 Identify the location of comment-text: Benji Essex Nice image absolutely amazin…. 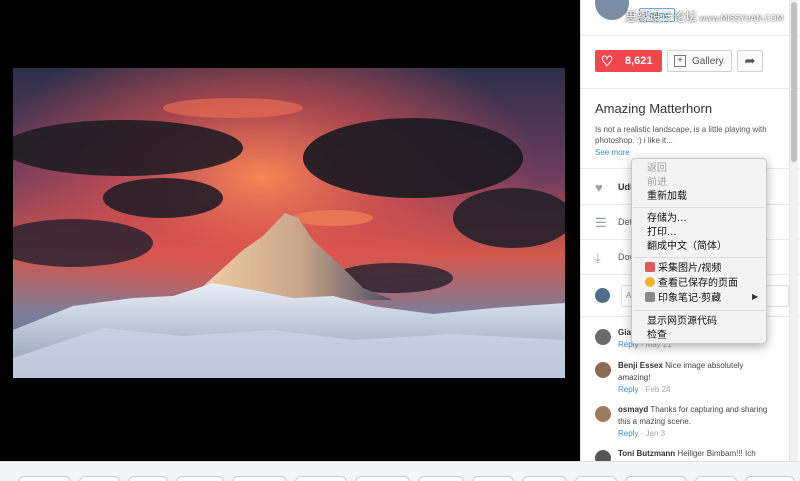
(681, 371).